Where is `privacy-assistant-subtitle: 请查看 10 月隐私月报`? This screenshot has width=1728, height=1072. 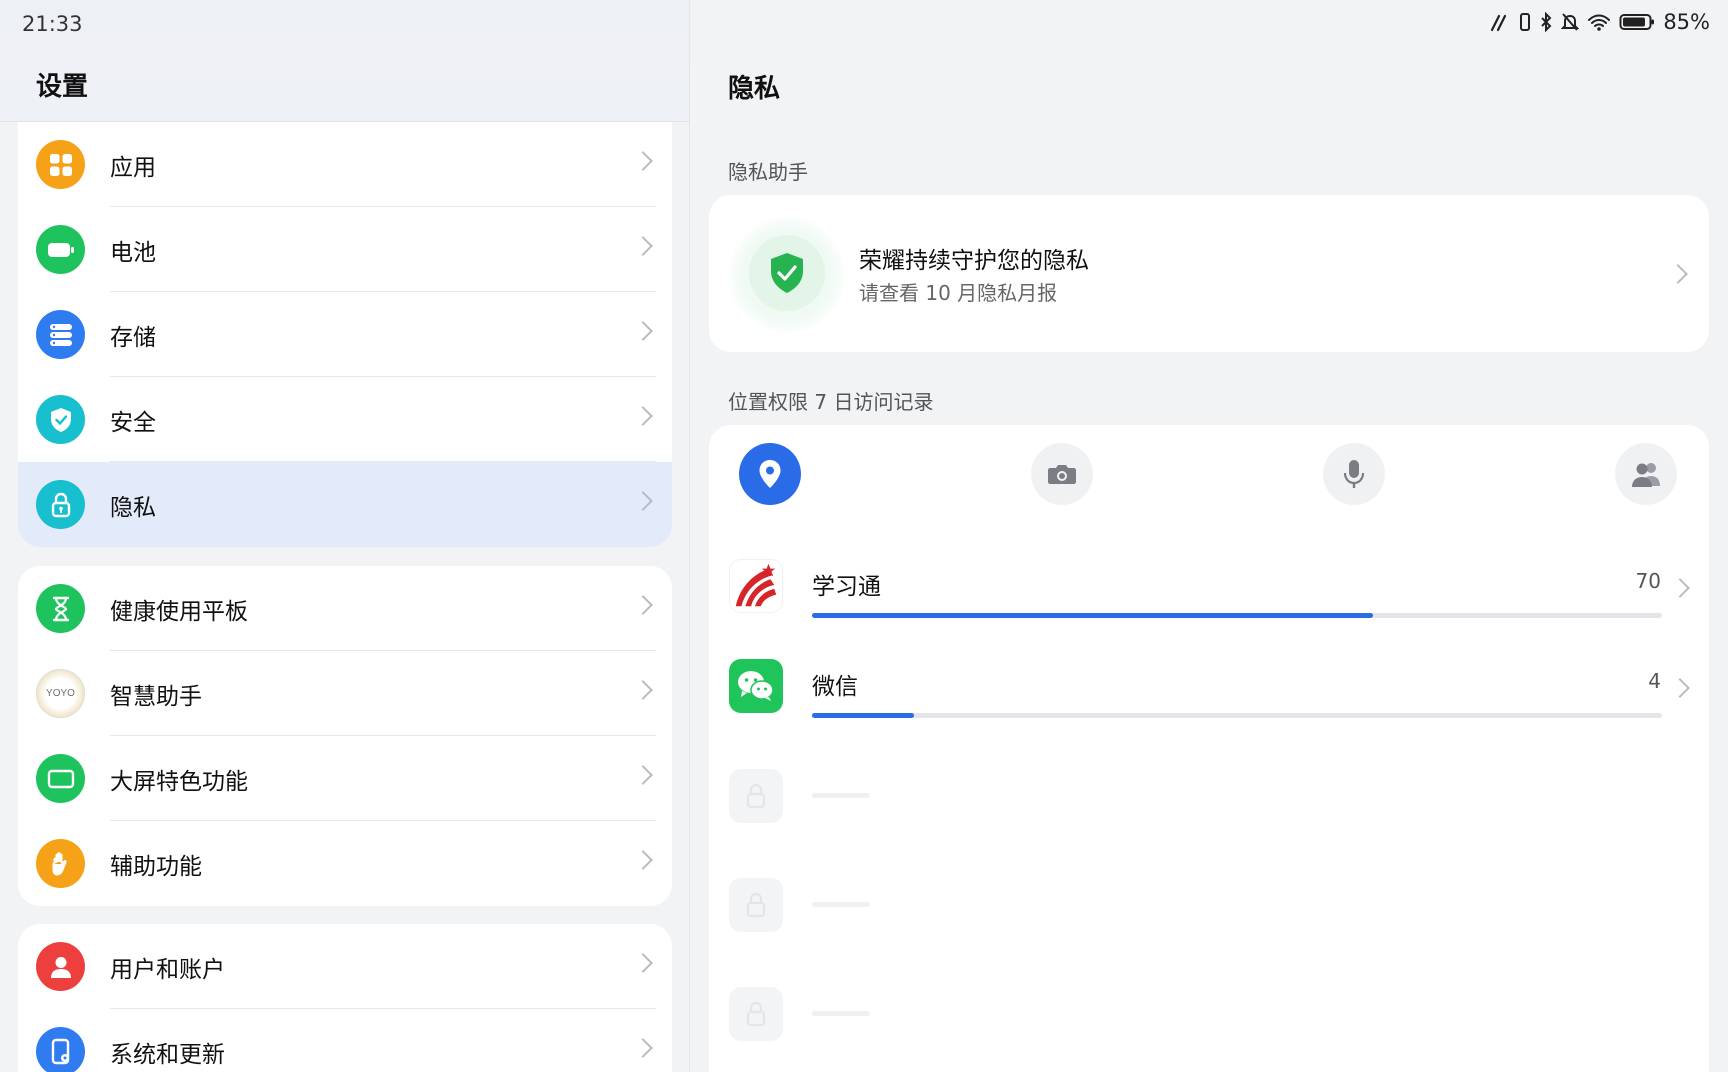 privacy-assistant-subtitle: 请查看 10 月隐私月报 is located at coordinates (958, 293).